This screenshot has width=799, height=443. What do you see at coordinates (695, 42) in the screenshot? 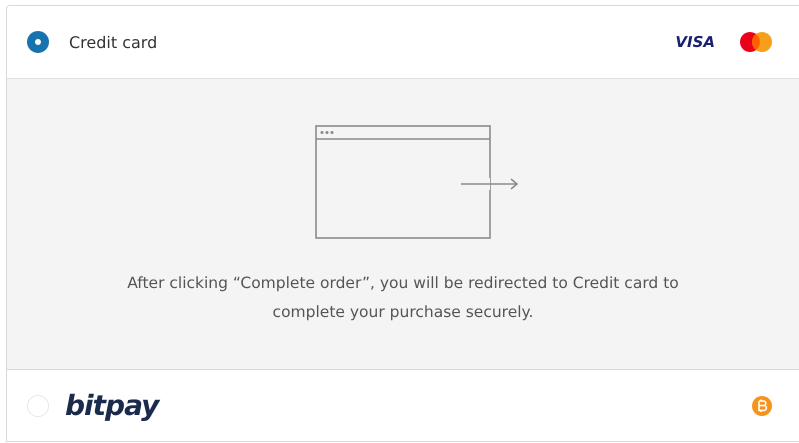
I see `visa-logo: VISA` at bounding box center [695, 42].